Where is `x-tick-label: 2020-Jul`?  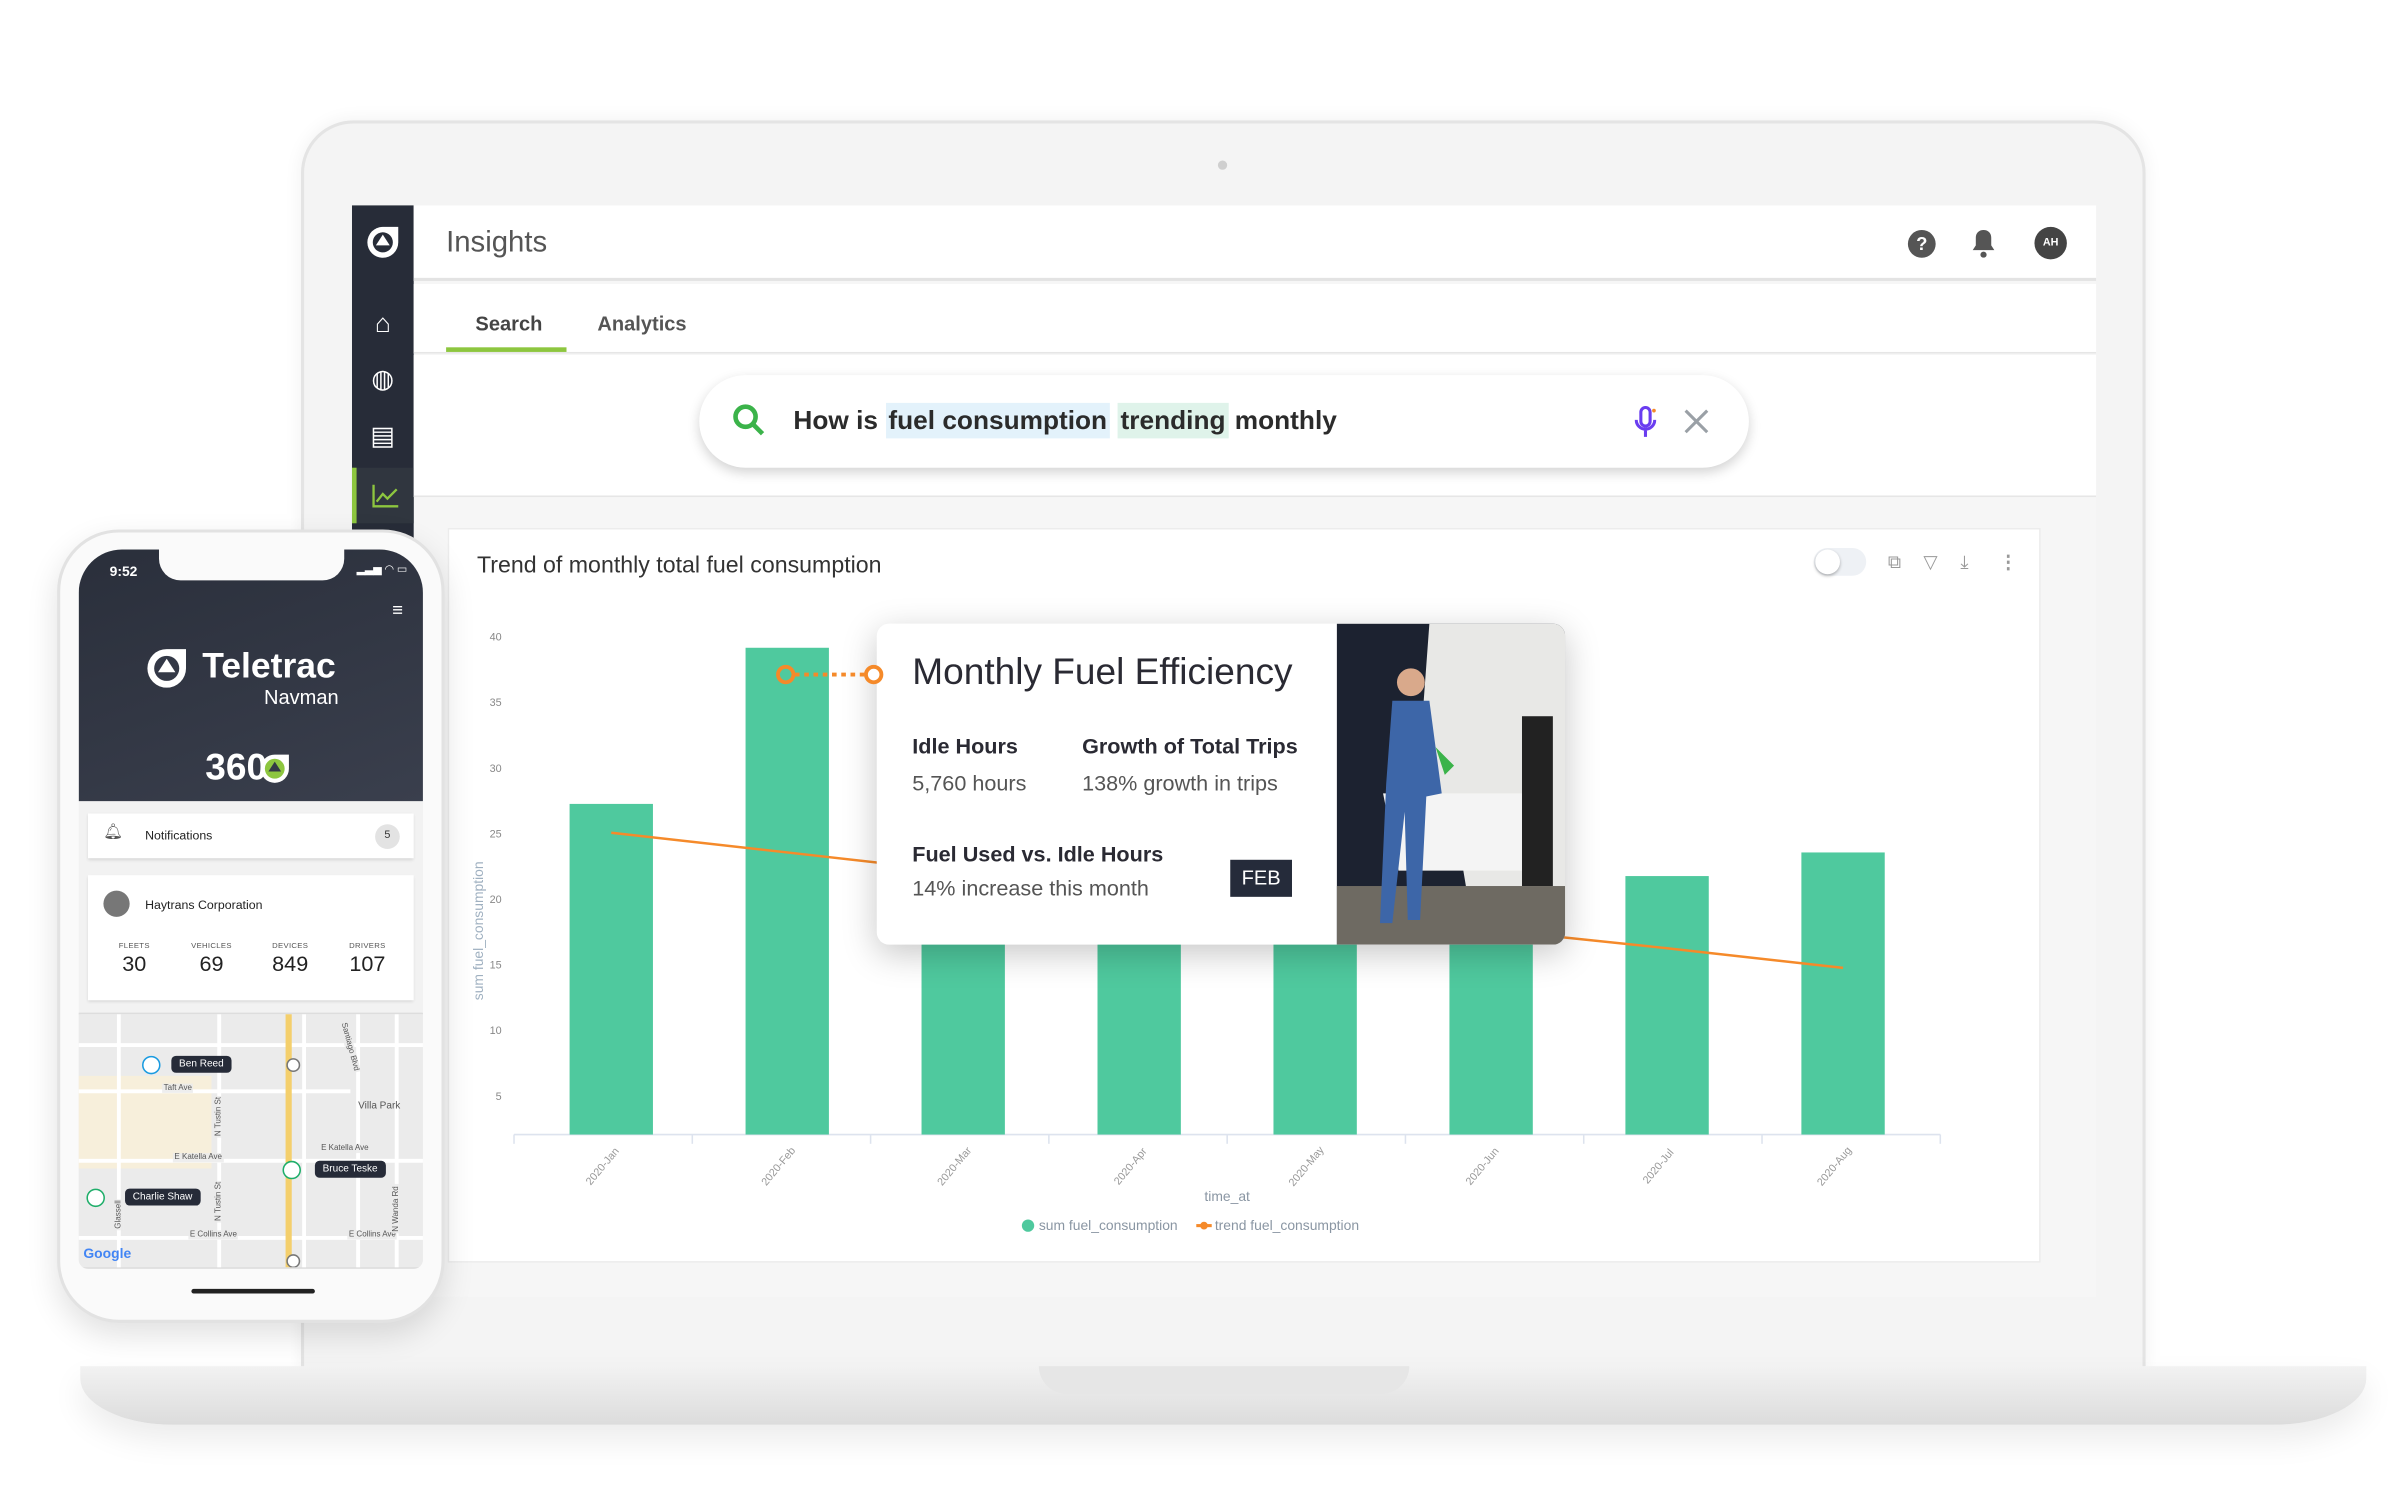
x-tick-label: 2020-Jul is located at coordinates (1659, 1166).